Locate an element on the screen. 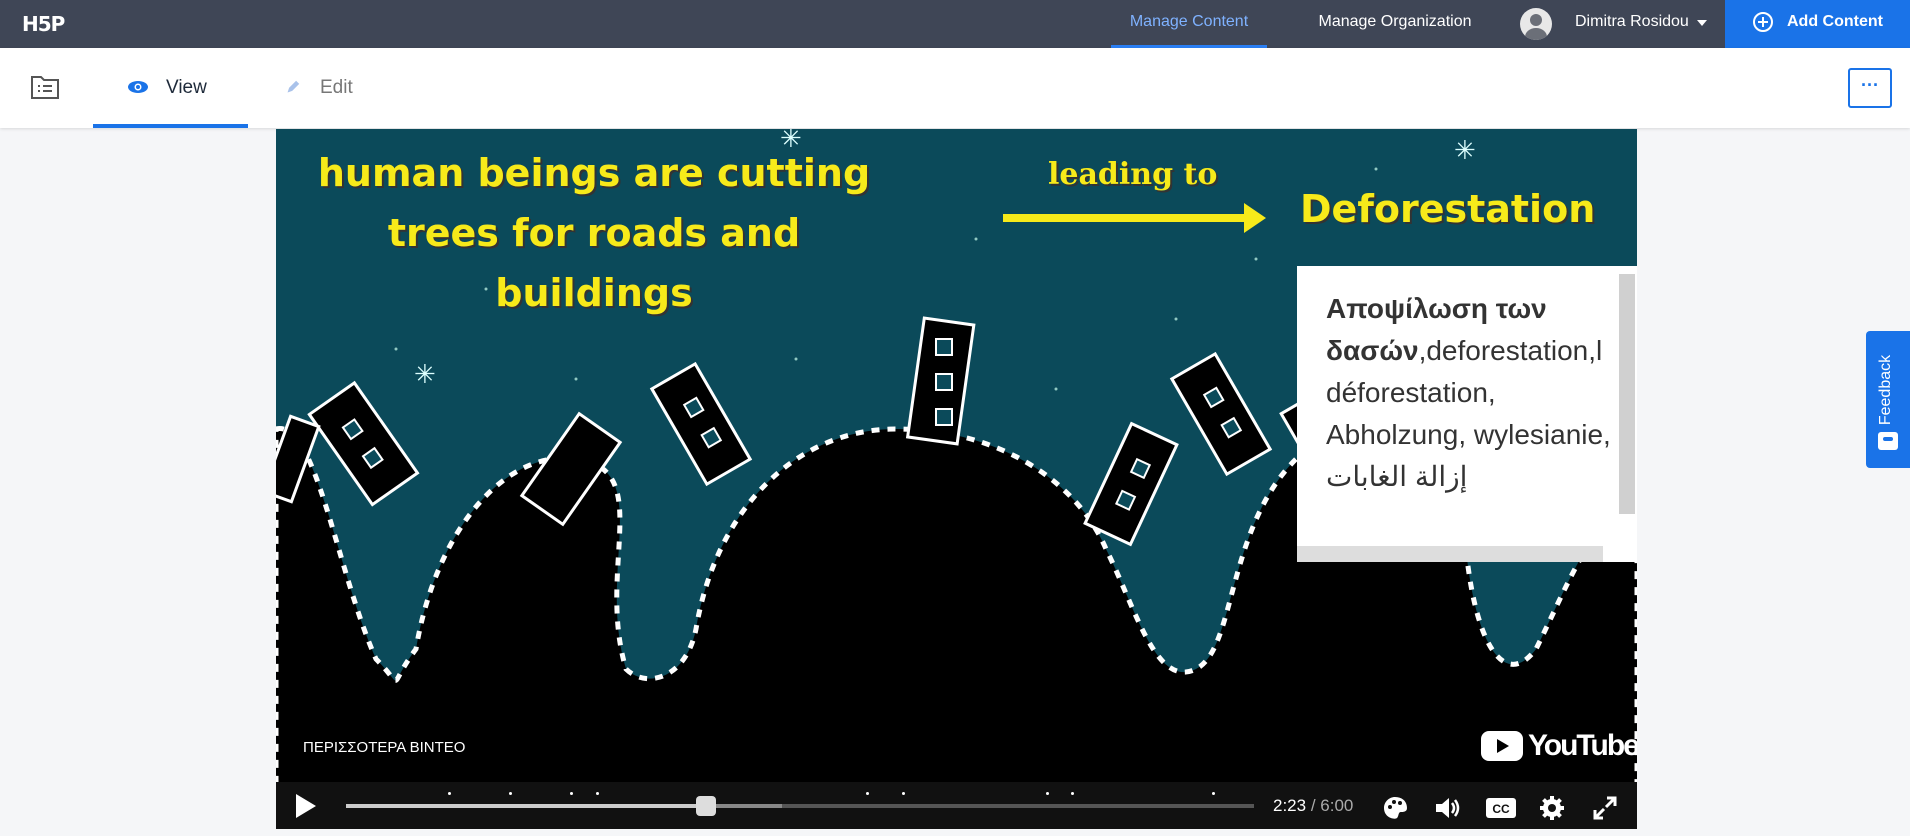 The height and width of the screenshot is (836, 1910). video-controls: 2:23 / 6:00 CC is located at coordinates (956, 805).